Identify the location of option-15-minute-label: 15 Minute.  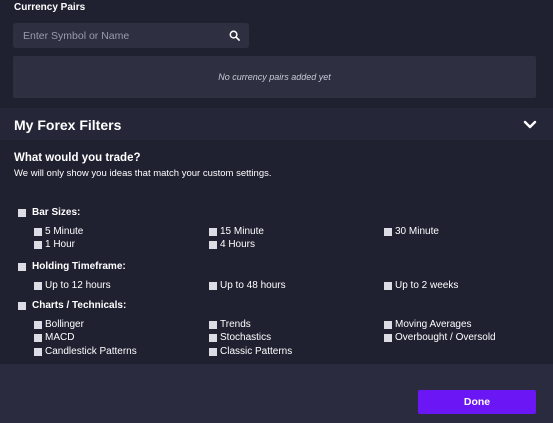
(242, 231).